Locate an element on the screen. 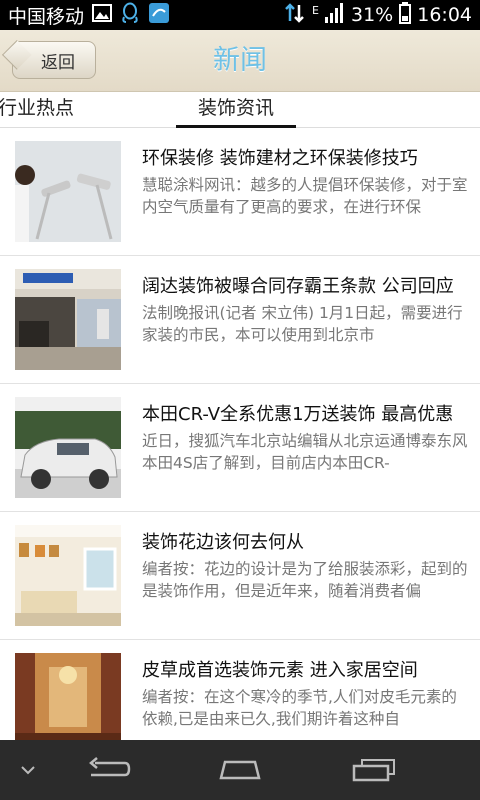 Image resolution: width=480 pixels, height=800 pixels. article-summary: 慧聪涂料网讯：越多的人提倡环保装修，对于室内空气质量有了更高的要求，在进行环保 is located at coordinates (305, 196).